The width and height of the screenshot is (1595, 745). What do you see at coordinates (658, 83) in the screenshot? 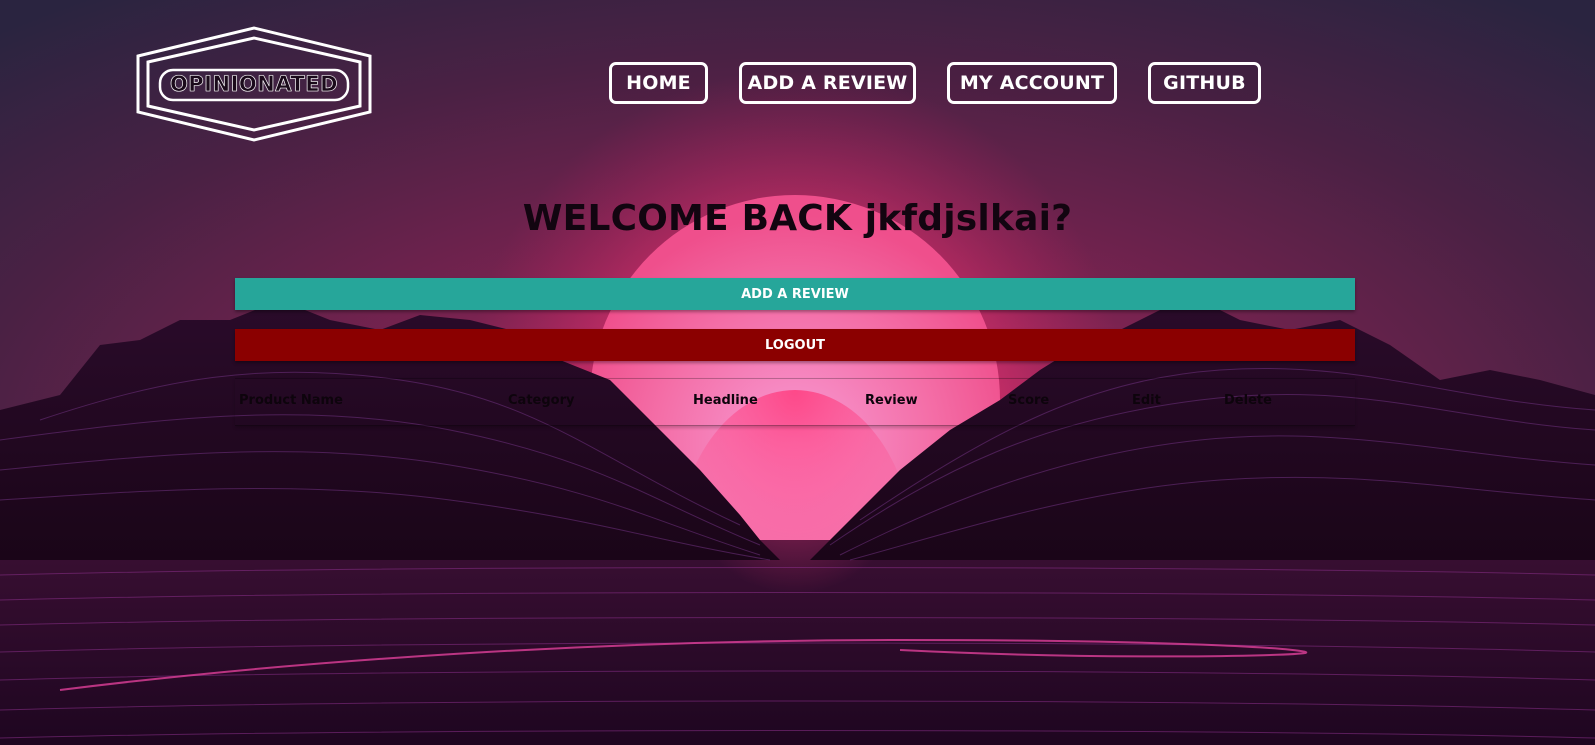
I see `nav-home-button: HOME` at bounding box center [658, 83].